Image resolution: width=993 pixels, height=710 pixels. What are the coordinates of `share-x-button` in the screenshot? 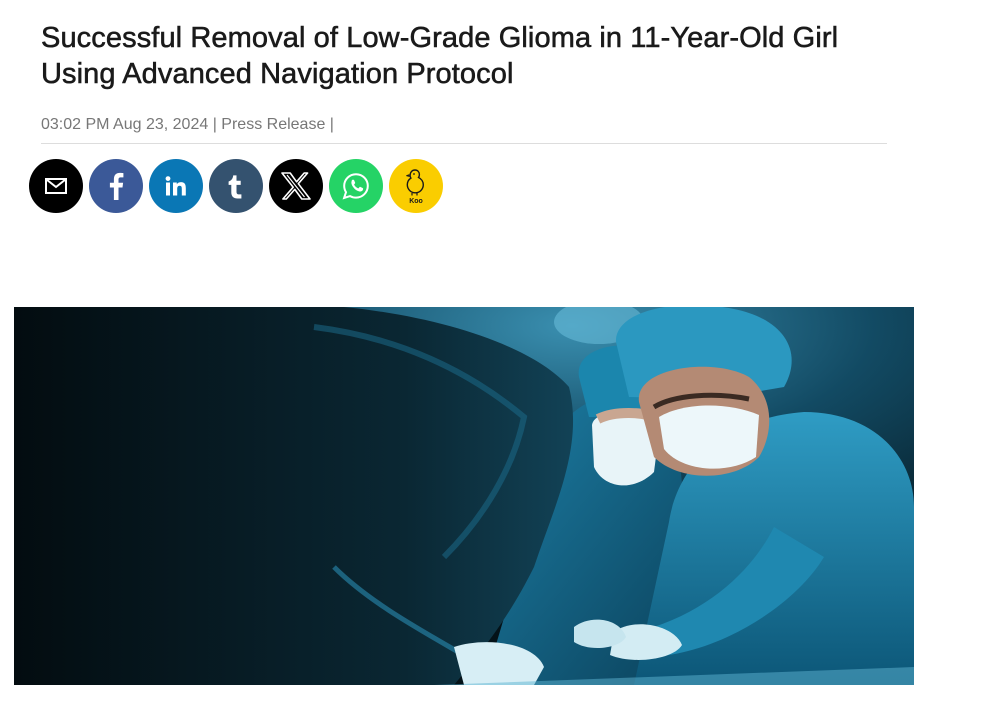 It's located at (296, 186).